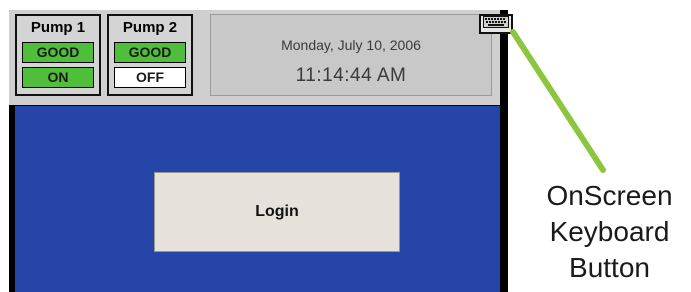 Image resolution: width=691 pixels, height=292 pixels. Describe the element at coordinates (609, 195) in the screenshot. I see `callout-line-1: OnScreen` at that location.